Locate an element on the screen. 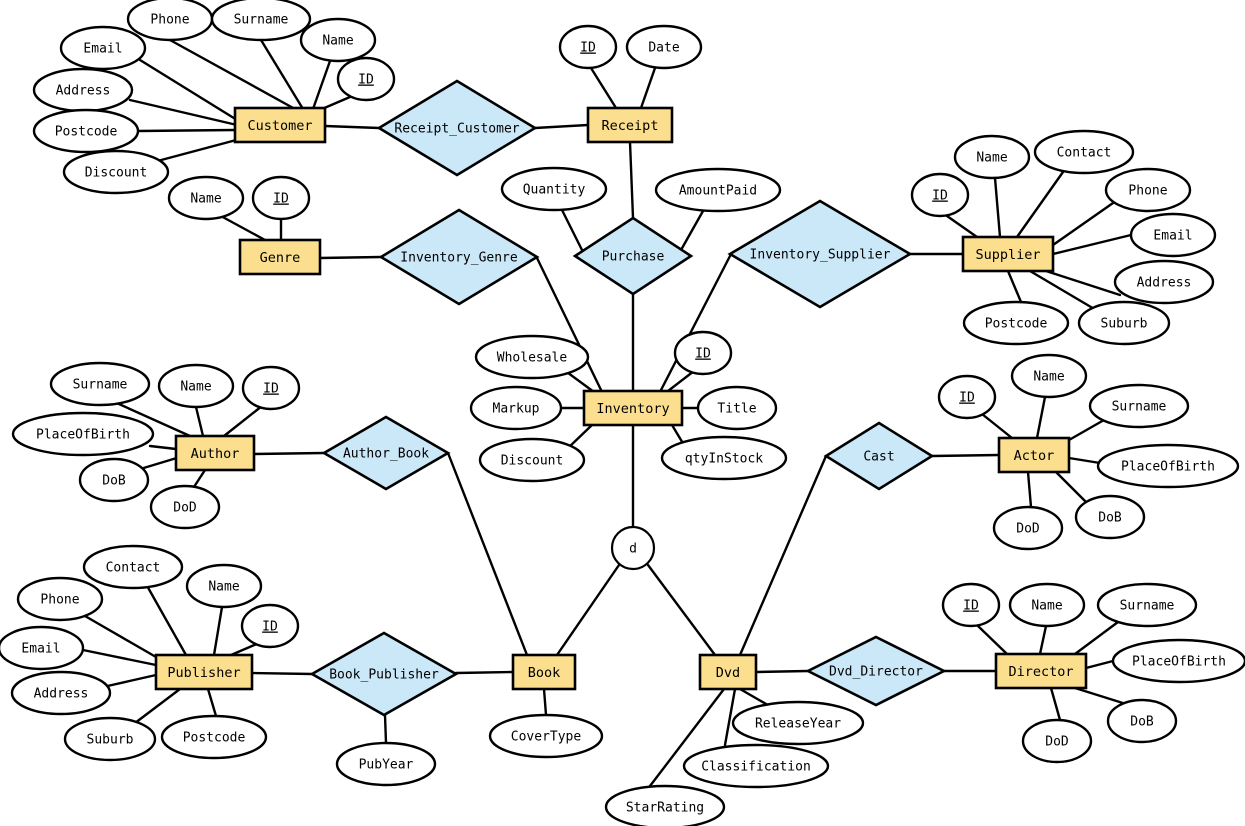 Image resolution: width=1245 pixels, height=826 pixels. attribute-actor-id: ID is located at coordinates (967, 397).